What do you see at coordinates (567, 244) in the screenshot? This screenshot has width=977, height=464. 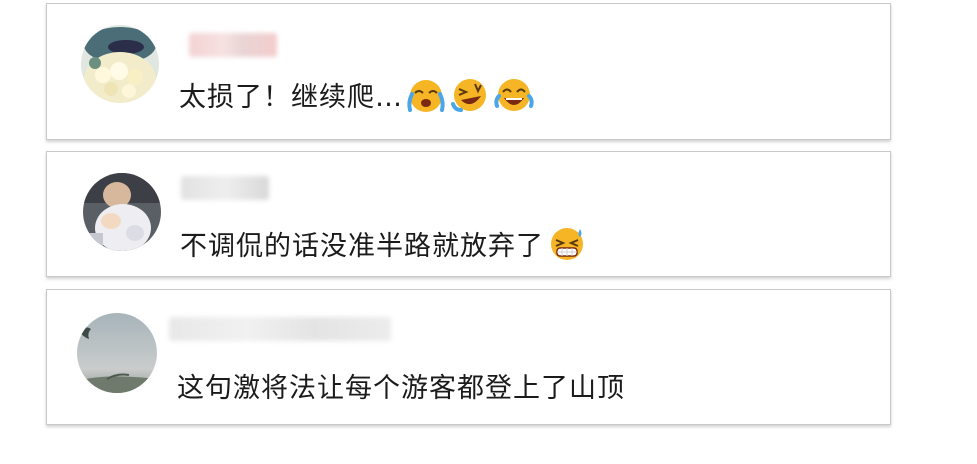 I see `grinning-sweat-face-icon` at bounding box center [567, 244].